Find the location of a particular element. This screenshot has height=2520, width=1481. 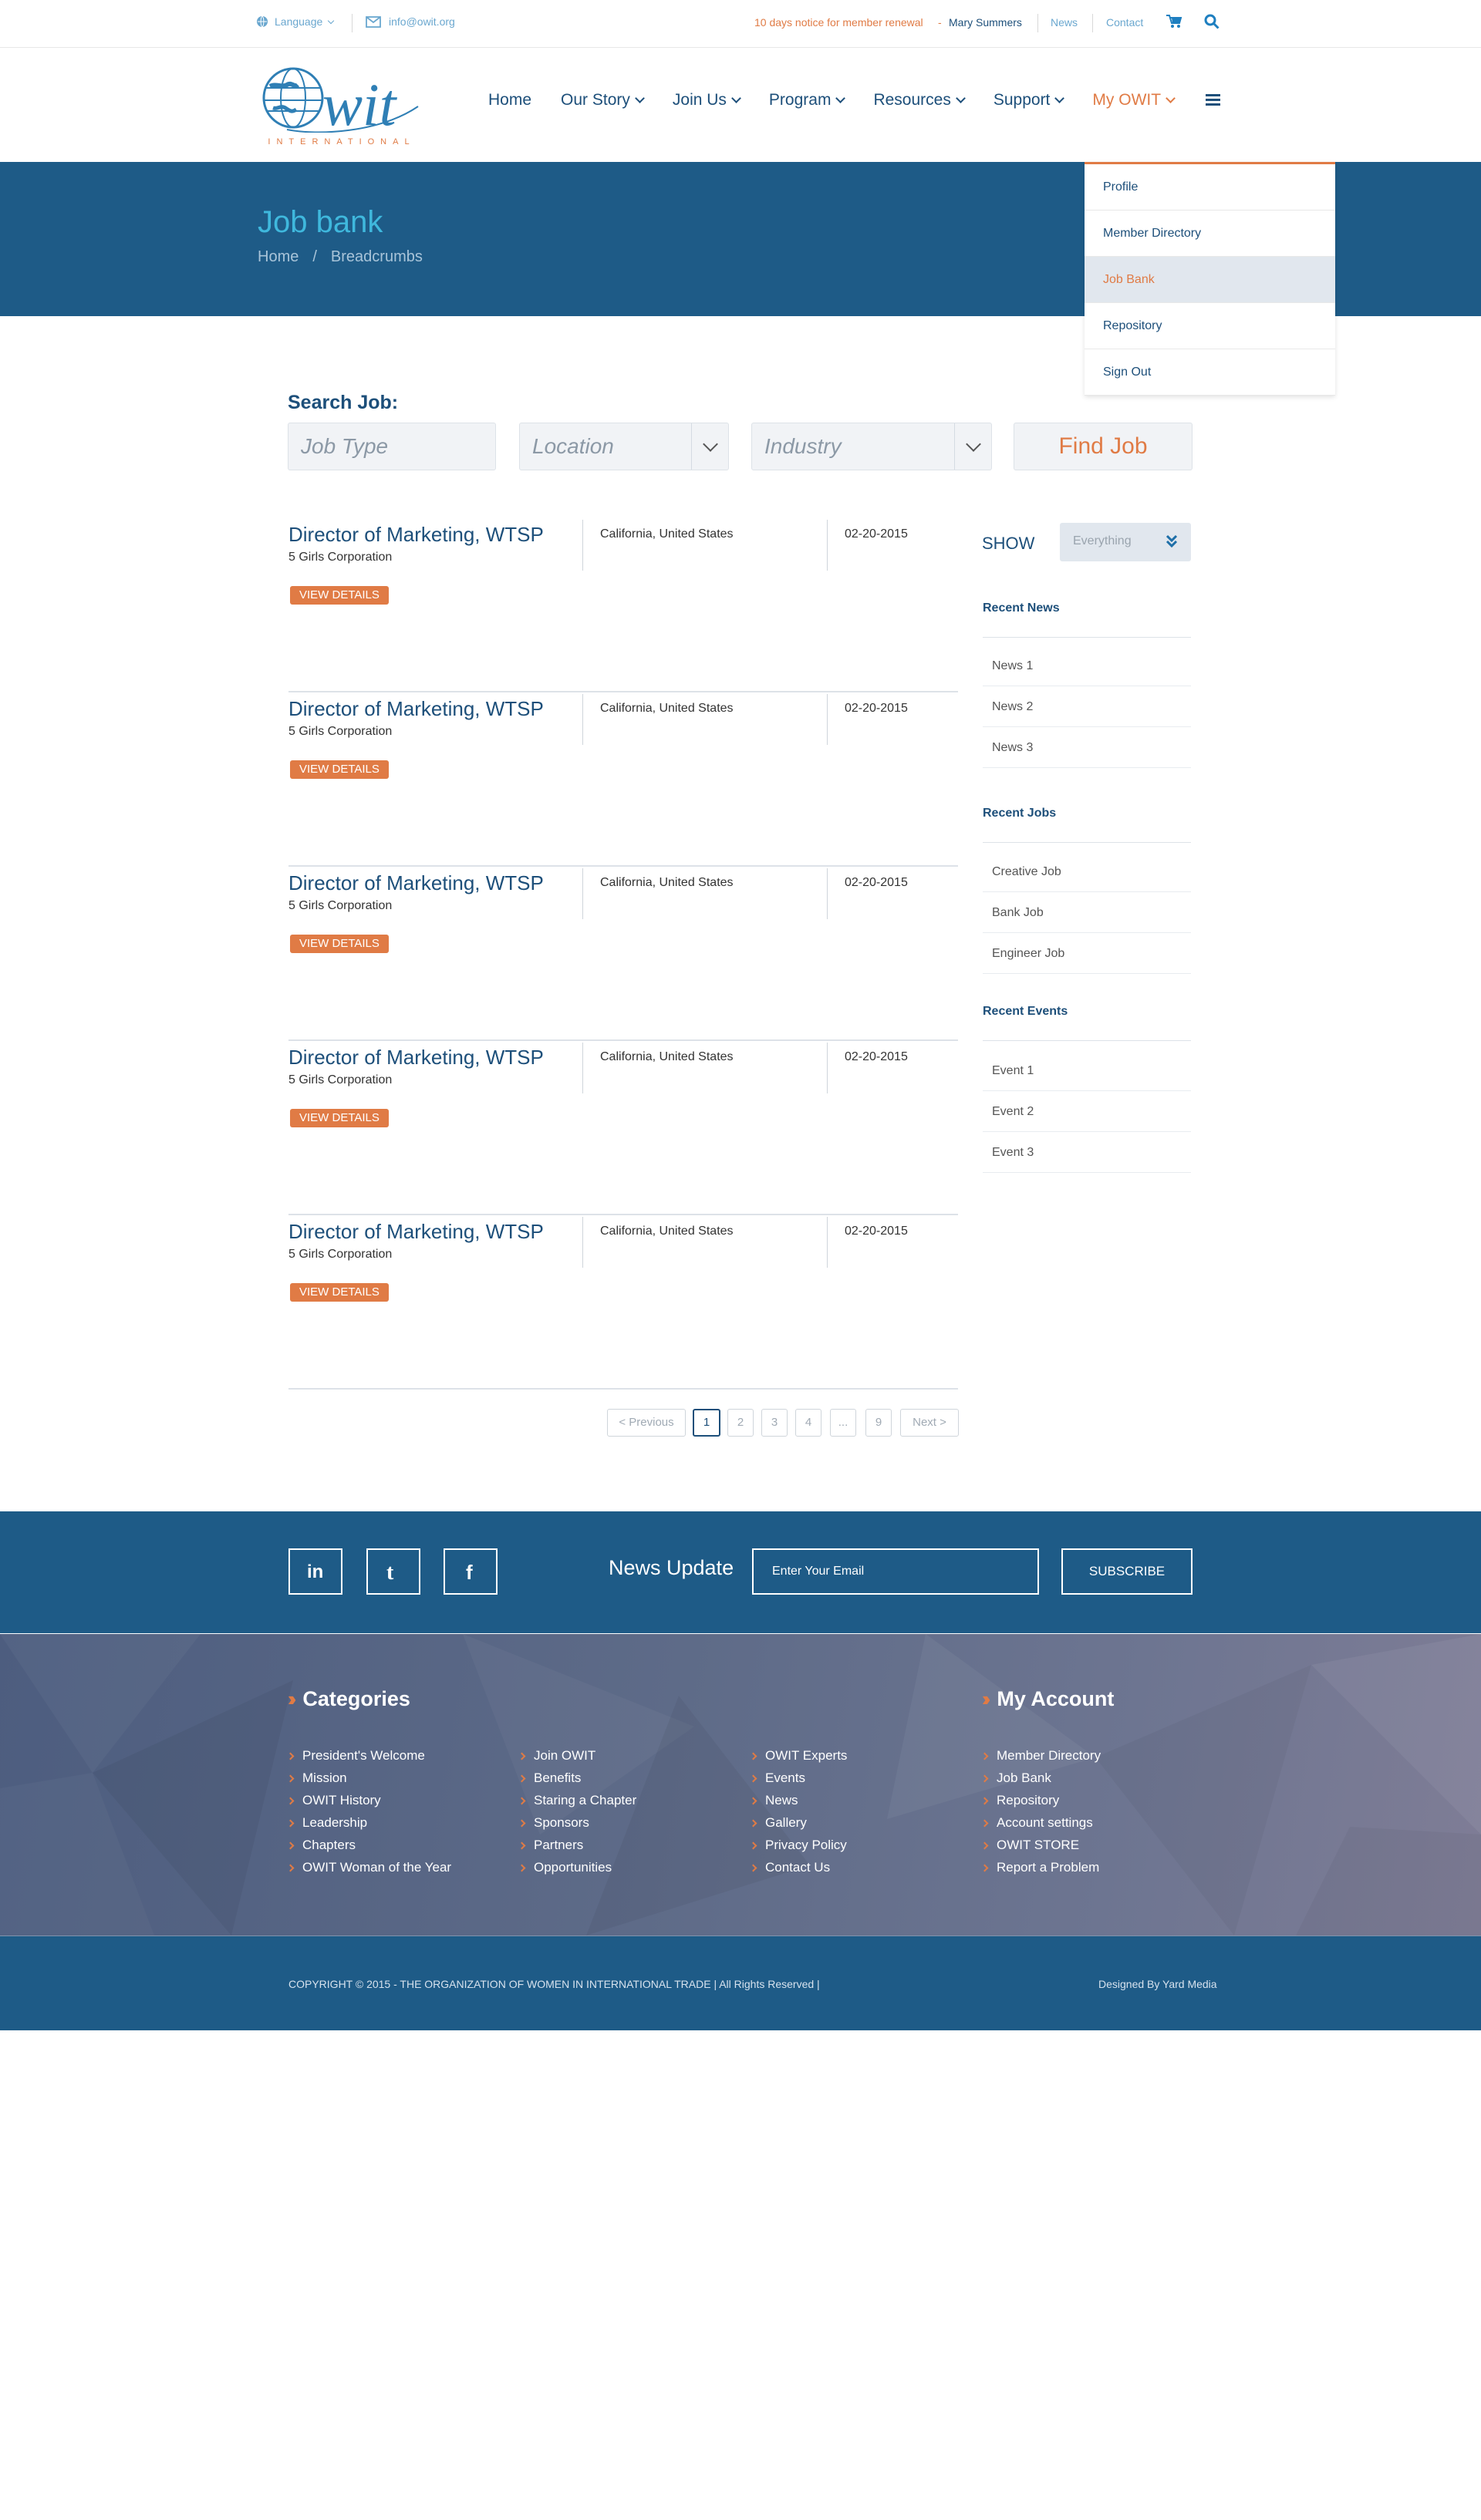

recent-events-item: Event 1 is located at coordinates (1087, 1070).